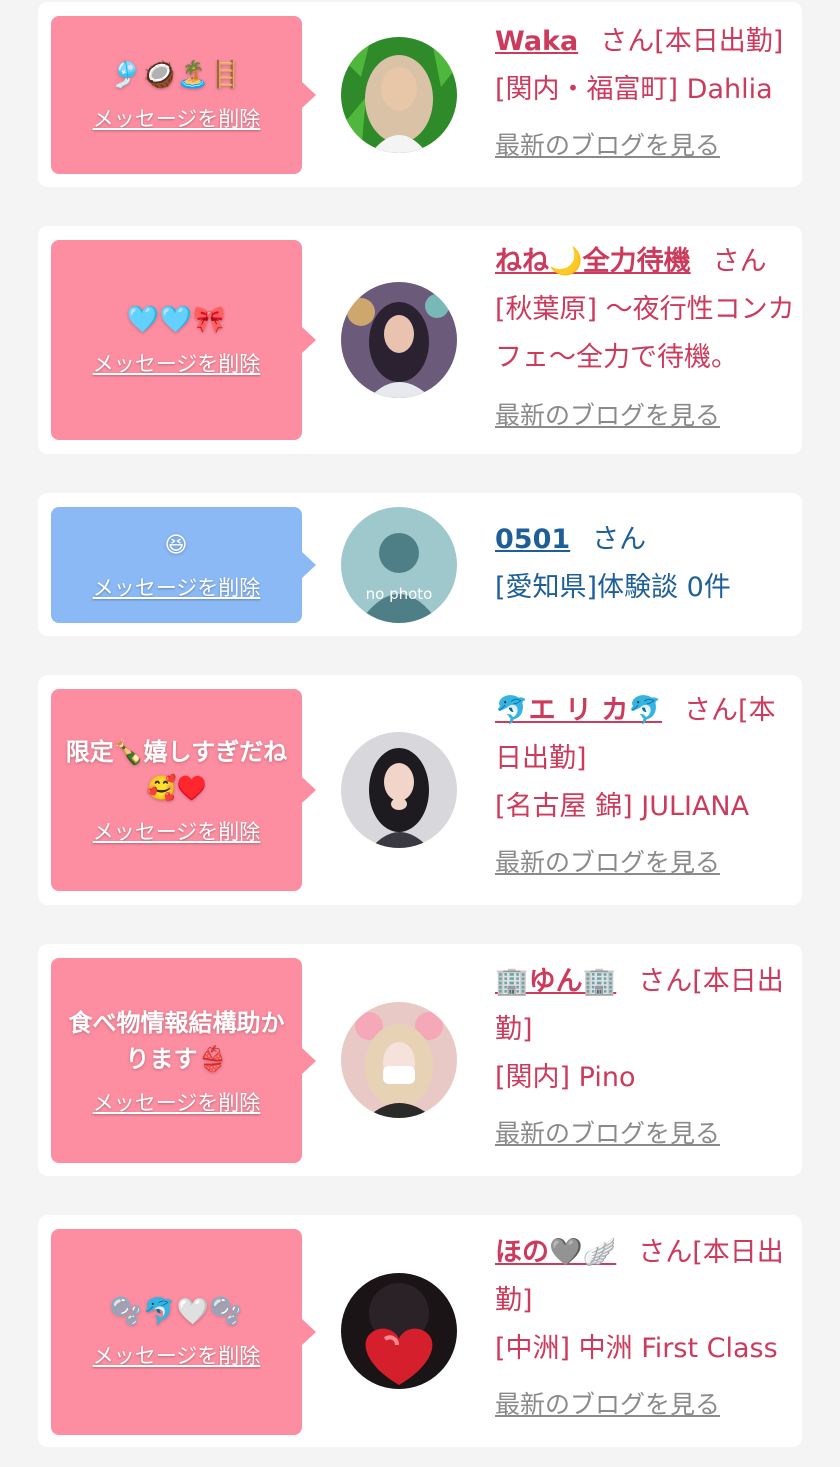 The width and height of the screenshot is (840, 1467). What do you see at coordinates (183, 95) in the screenshot?
I see `message-bubble: 🎐🥥🏝️🪜 メッセージを削除` at bounding box center [183, 95].